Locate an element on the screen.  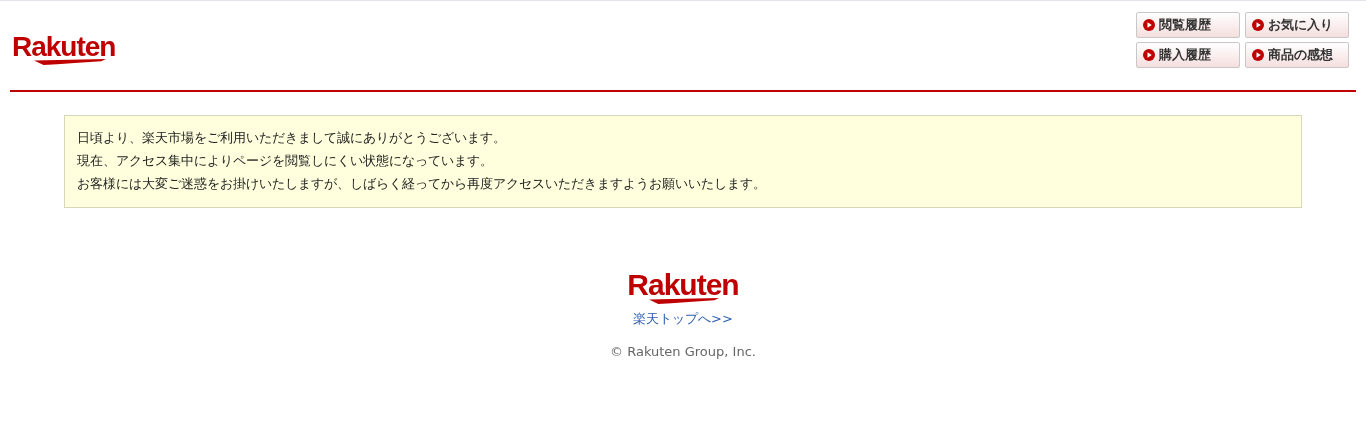
top-page-link: 楽天トップへ>> is located at coordinates (683, 319).